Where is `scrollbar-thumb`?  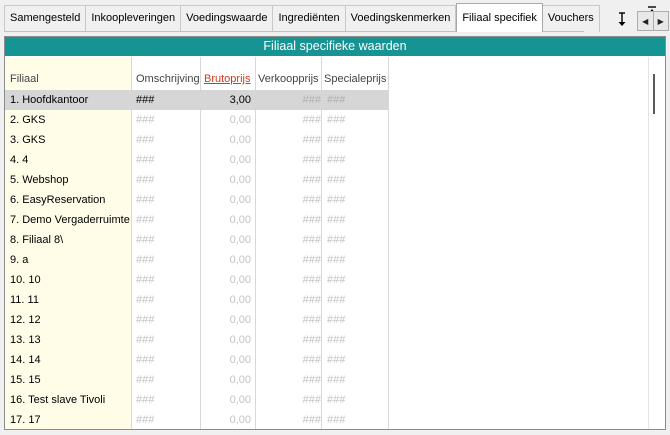 scrollbar-thumb is located at coordinates (654, 94).